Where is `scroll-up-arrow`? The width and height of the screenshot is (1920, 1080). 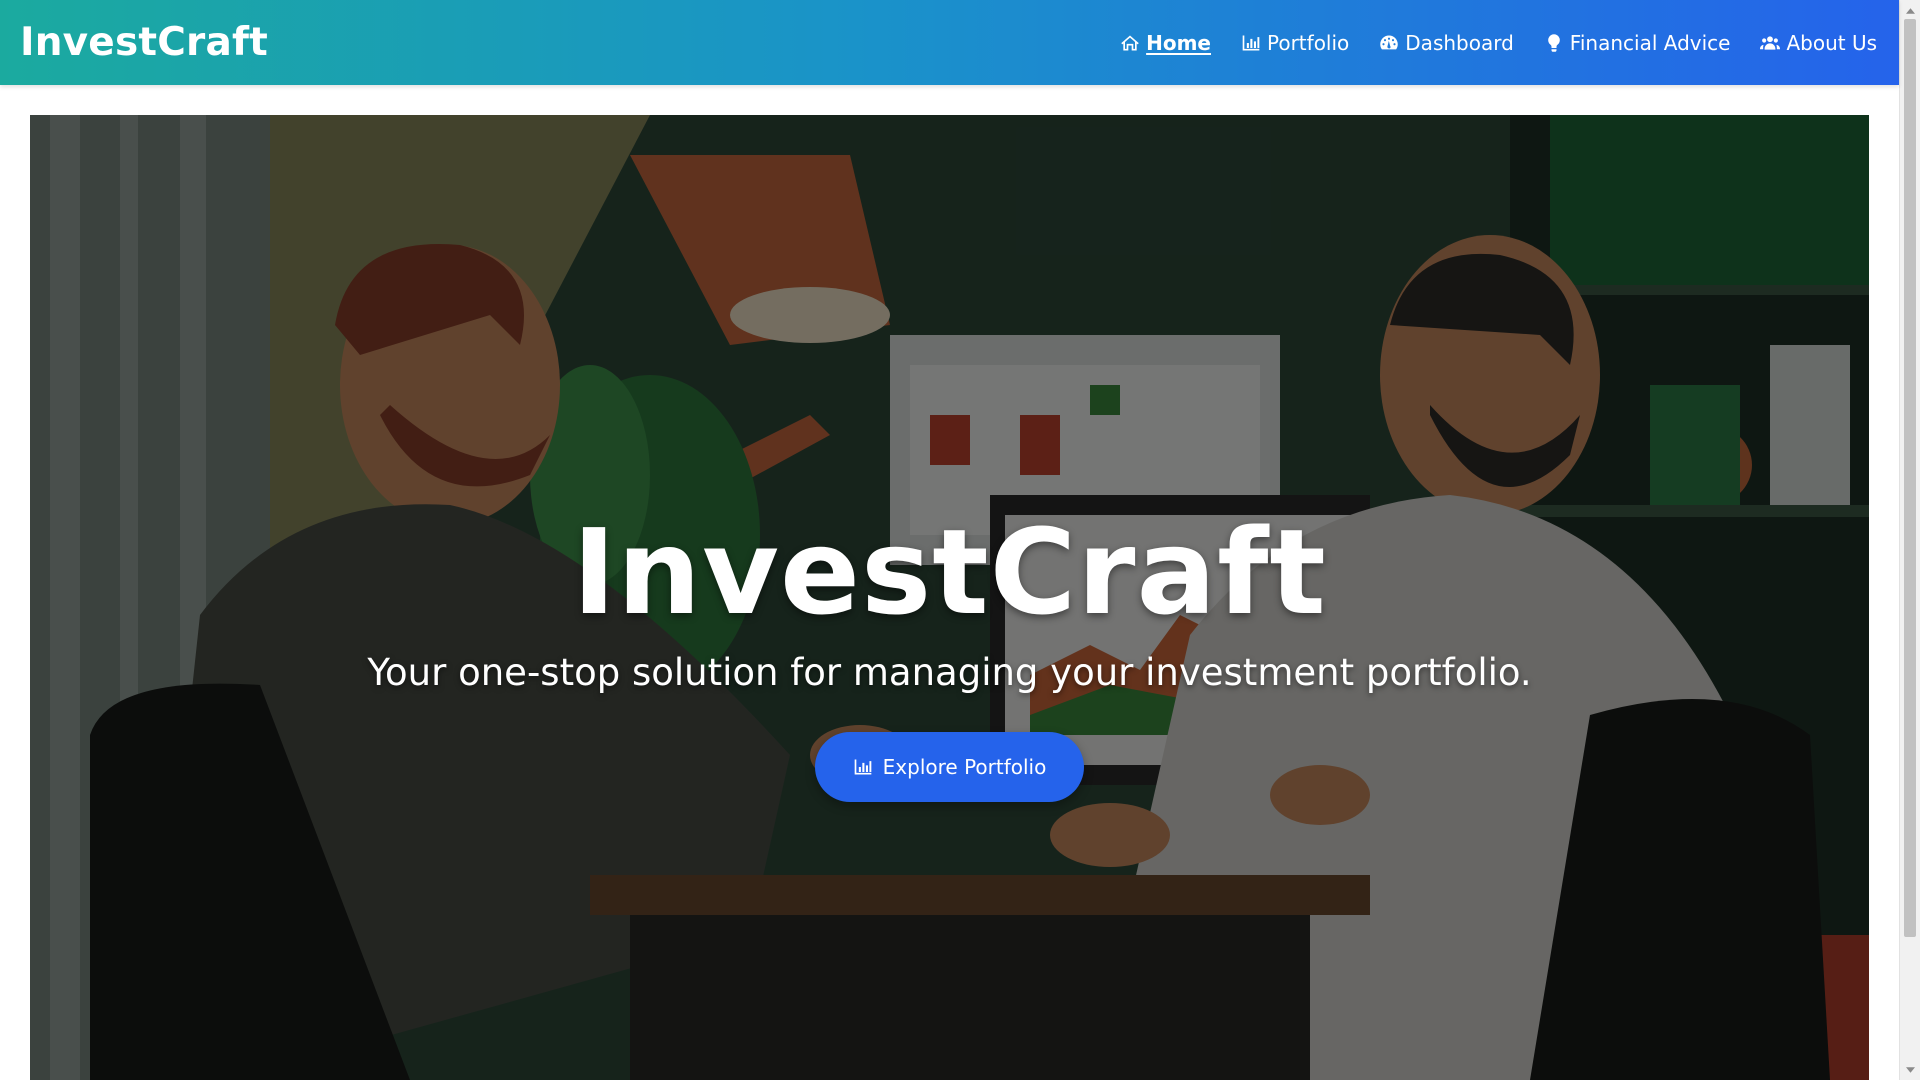 scroll-up-arrow is located at coordinates (1910, 10).